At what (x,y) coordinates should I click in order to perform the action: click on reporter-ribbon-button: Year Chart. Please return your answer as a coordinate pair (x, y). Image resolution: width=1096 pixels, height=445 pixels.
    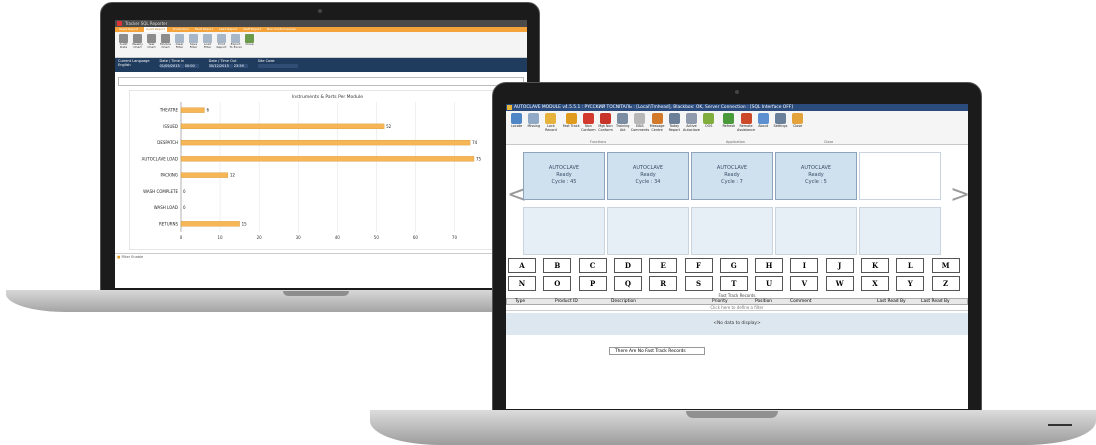
    Looking at the image, I should click on (151, 44).